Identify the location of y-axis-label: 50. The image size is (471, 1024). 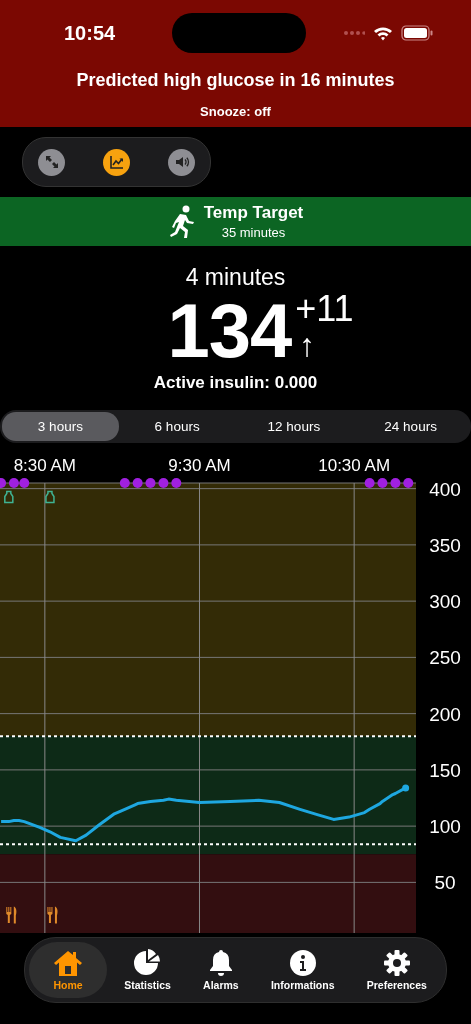
(445, 883).